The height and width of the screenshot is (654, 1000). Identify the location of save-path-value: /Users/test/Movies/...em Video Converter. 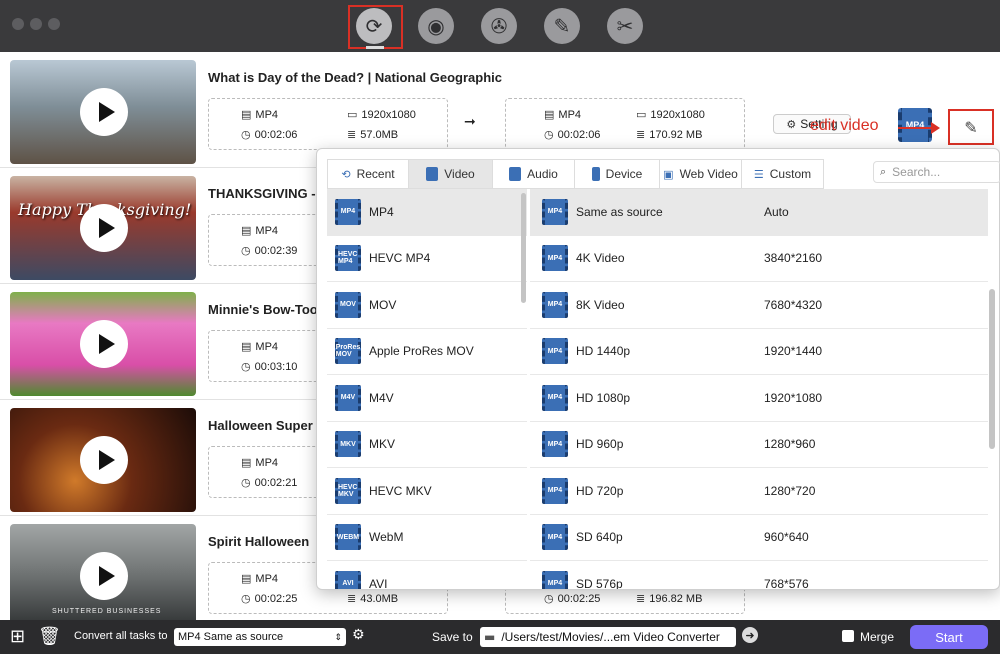
(610, 637).